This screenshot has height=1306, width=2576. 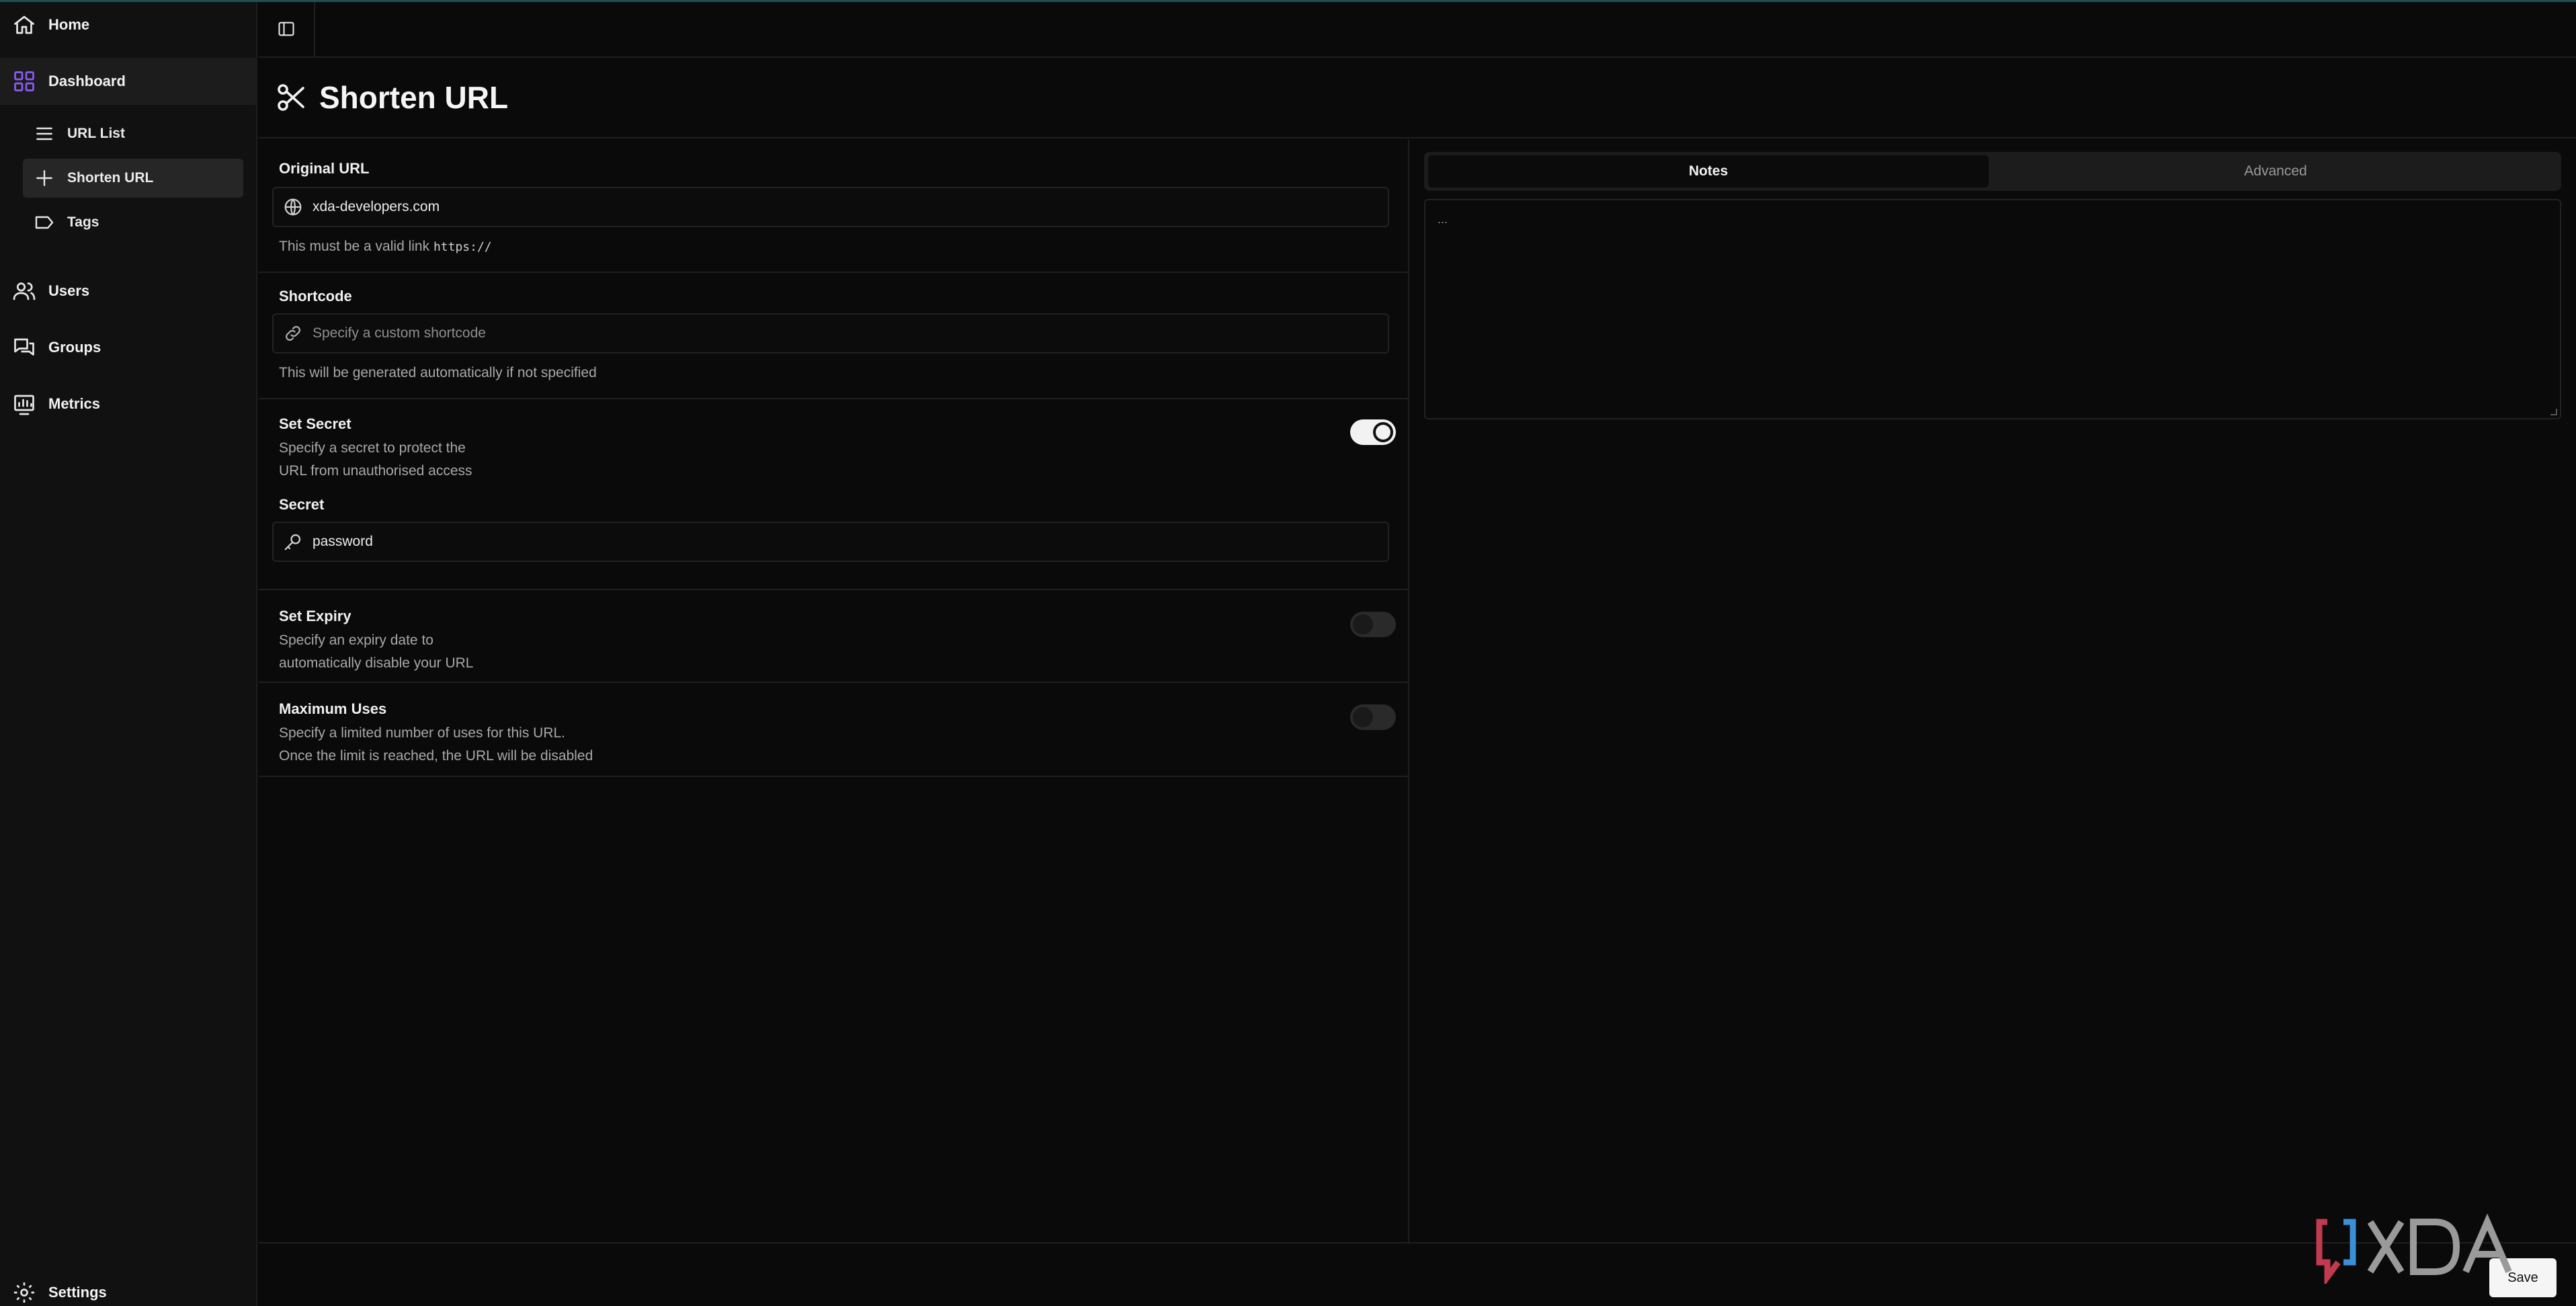 I want to click on sidebar-item-label: URL List, so click(x=96, y=133).